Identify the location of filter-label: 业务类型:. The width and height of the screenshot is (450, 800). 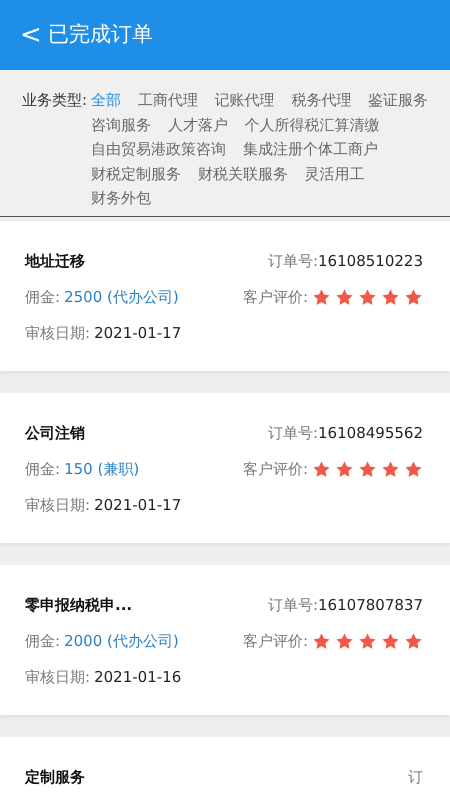
(55, 100).